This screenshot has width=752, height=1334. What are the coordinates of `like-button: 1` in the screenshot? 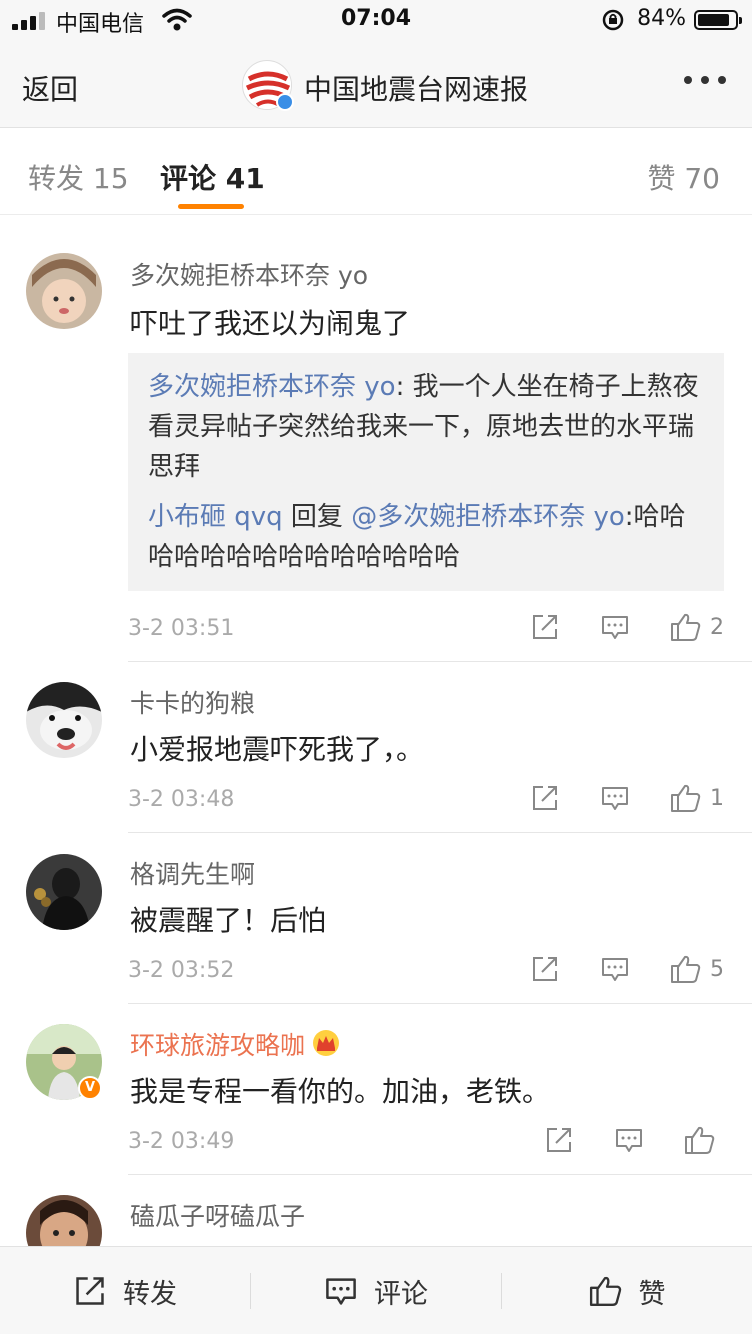 It's located at (697, 798).